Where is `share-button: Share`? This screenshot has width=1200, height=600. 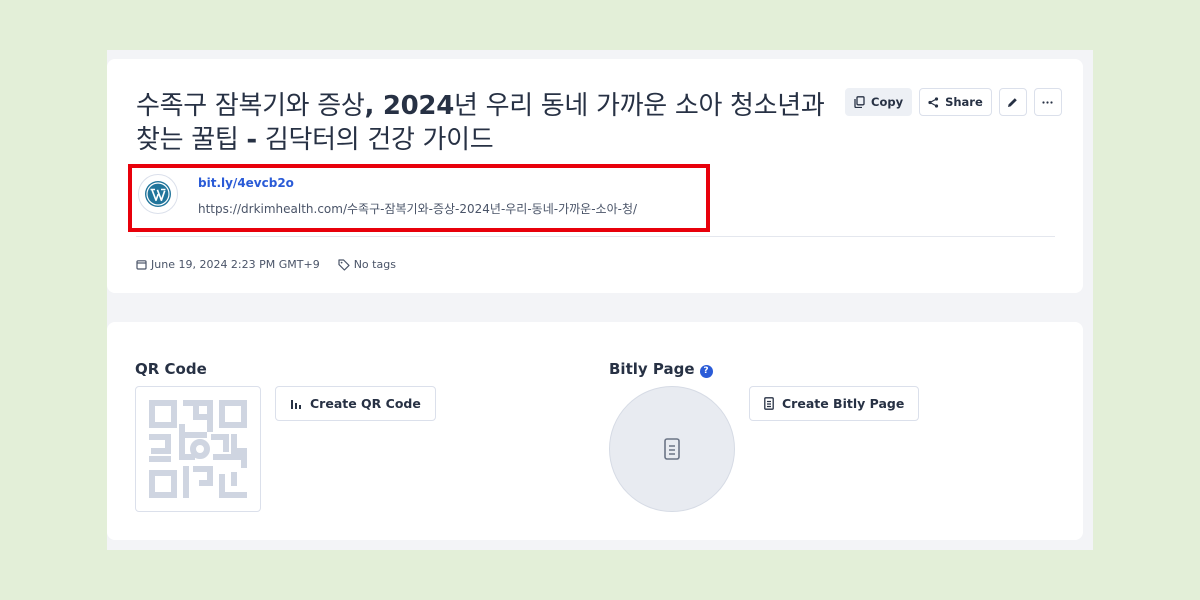
share-button: Share is located at coordinates (955, 102).